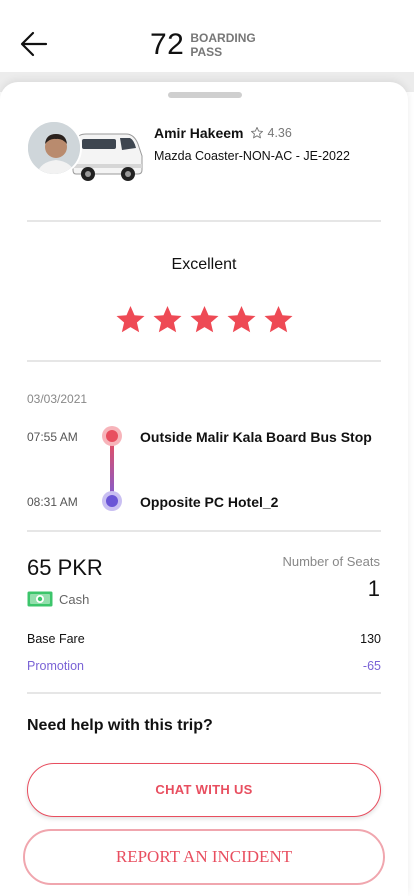 The height and width of the screenshot is (896, 414). I want to click on payment-method: Cash, so click(58, 599).